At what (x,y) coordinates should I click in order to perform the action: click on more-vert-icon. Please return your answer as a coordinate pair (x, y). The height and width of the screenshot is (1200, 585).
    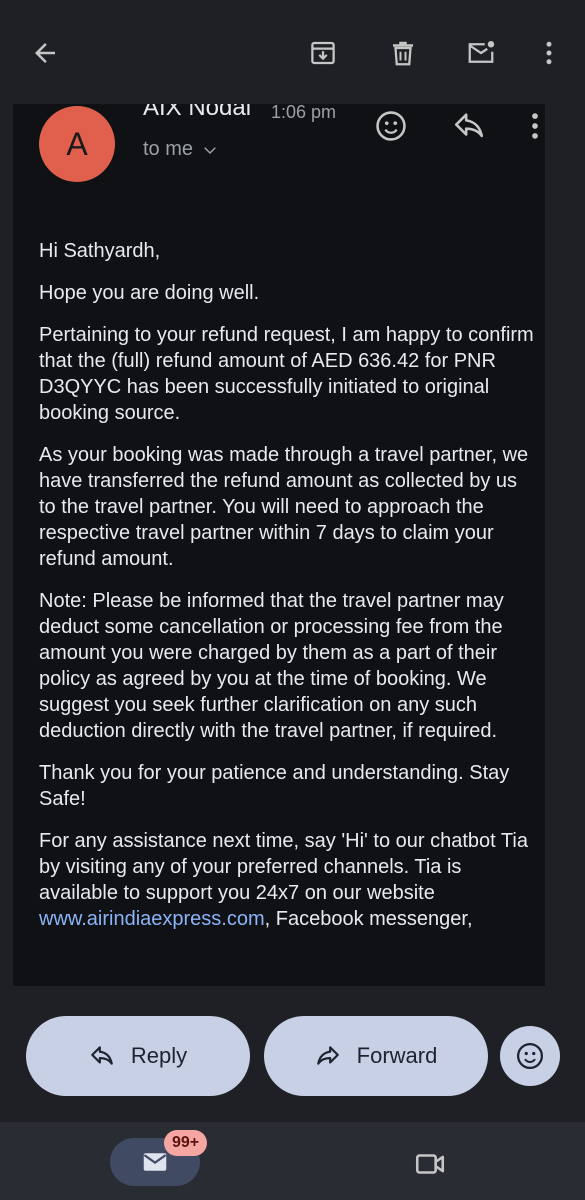
    Looking at the image, I should click on (549, 53).